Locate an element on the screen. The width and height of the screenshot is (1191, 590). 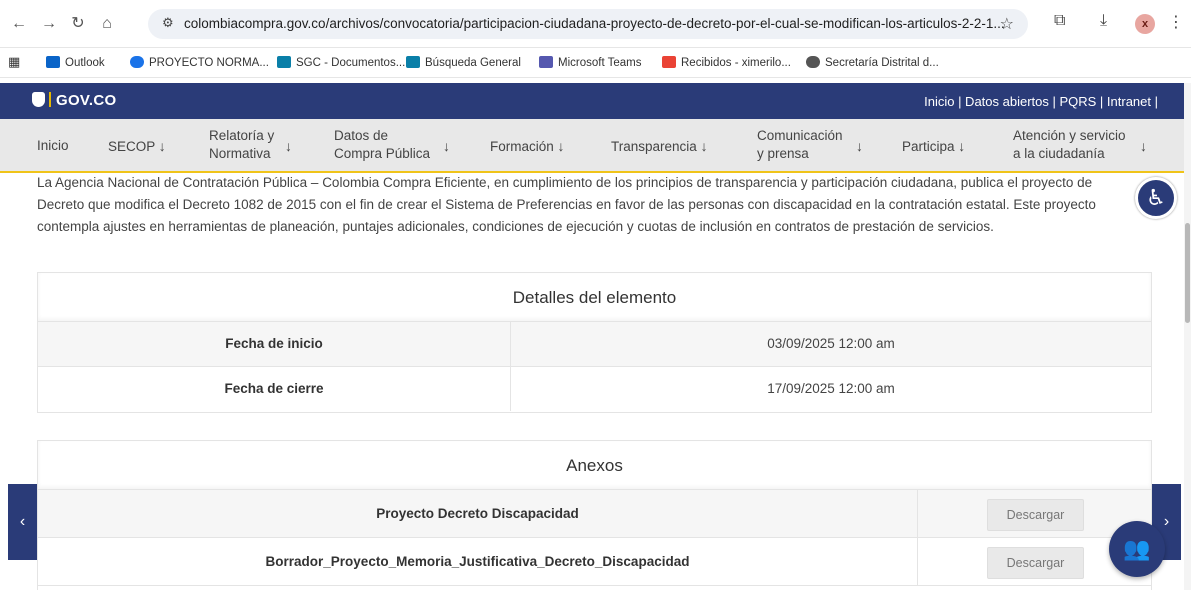
accessibility-icon: ♿ is located at coordinates (1156, 197).